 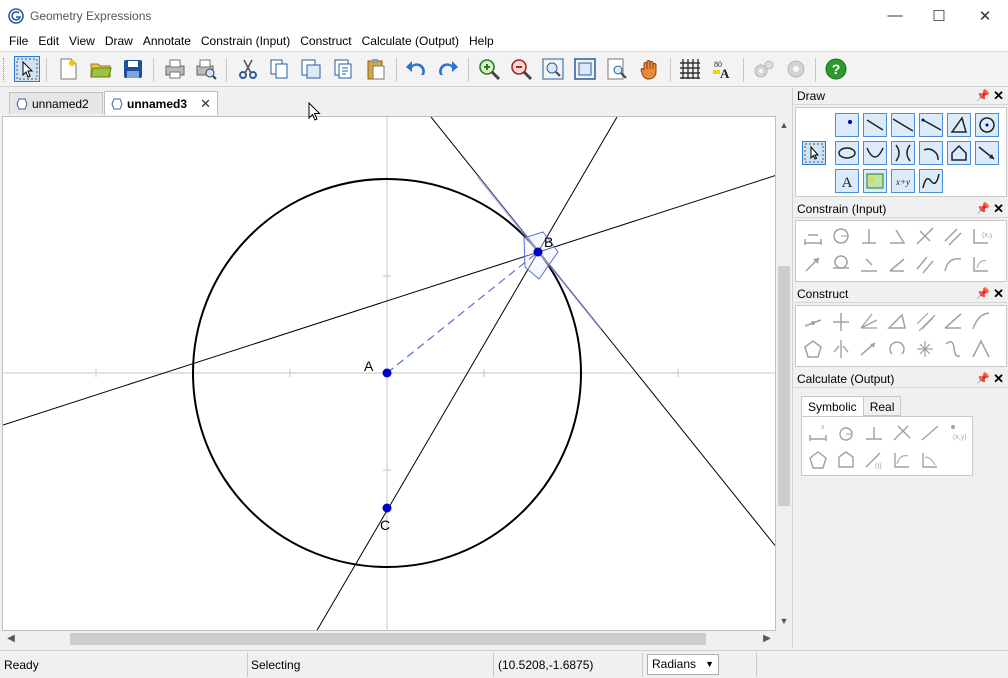 I want to click on construct-triangle-tool, so click(x=897, y=321).